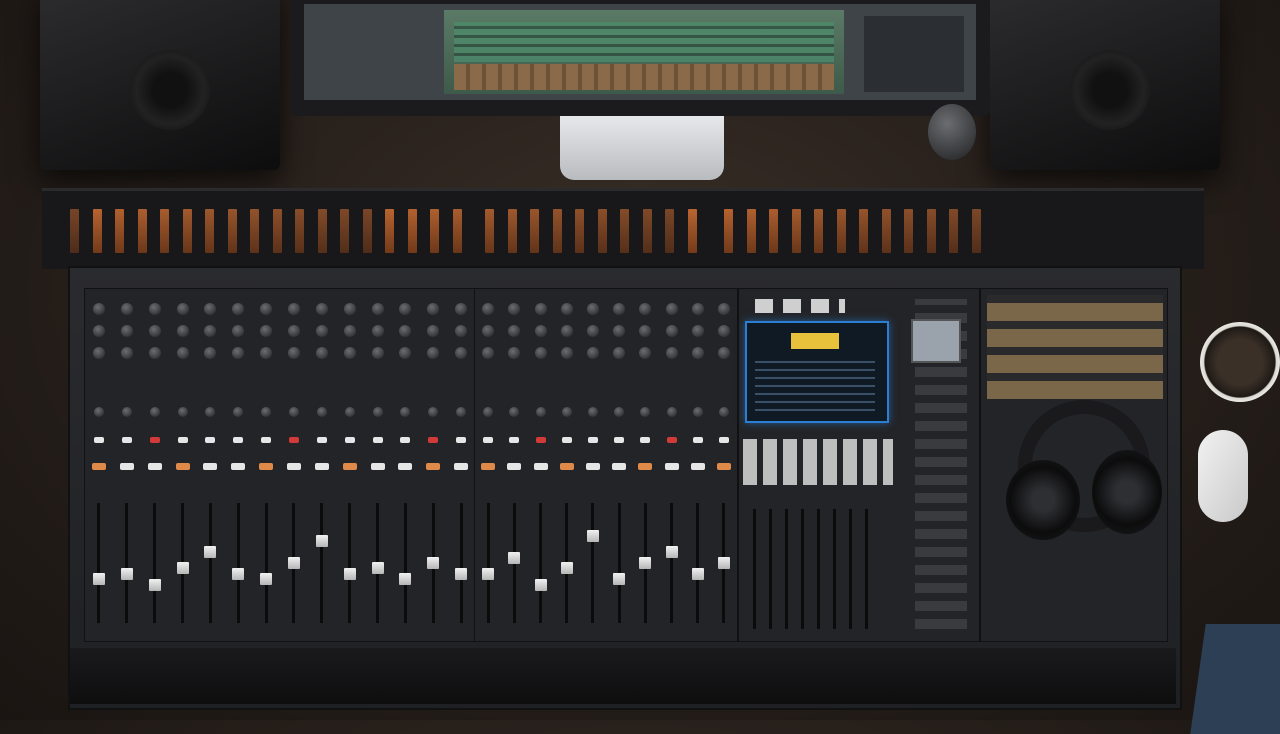 This screenshot has width=1280, height=734. Describe the element at coordinates (813, 569) in the screenshot. I see `master-faders` at that location.